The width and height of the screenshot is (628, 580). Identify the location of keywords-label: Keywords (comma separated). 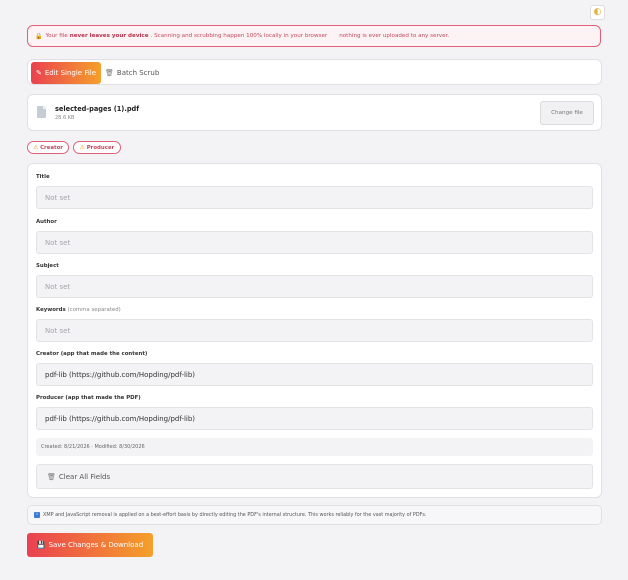
(78, 310).